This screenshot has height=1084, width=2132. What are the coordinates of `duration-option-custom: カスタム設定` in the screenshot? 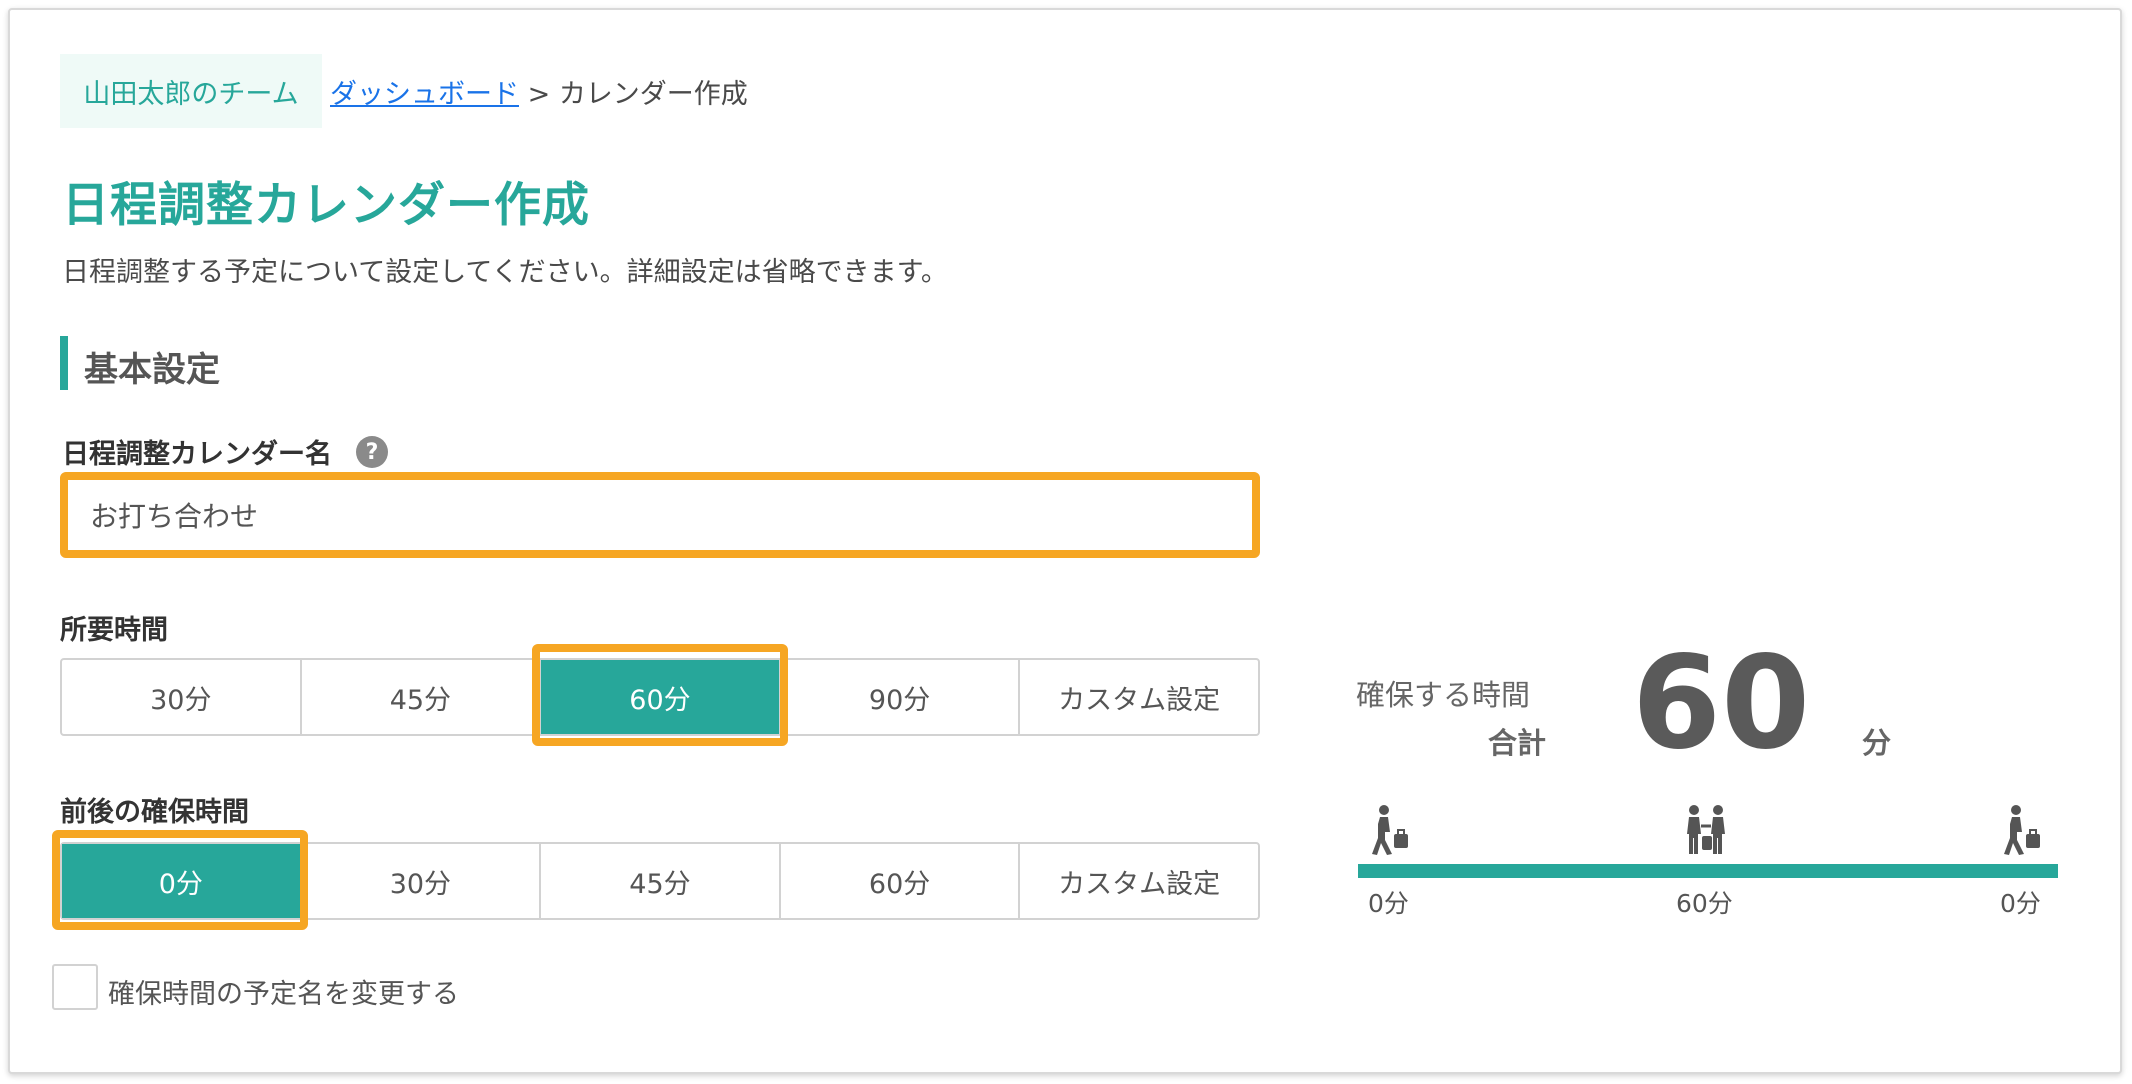 It's located at (1139, 697).